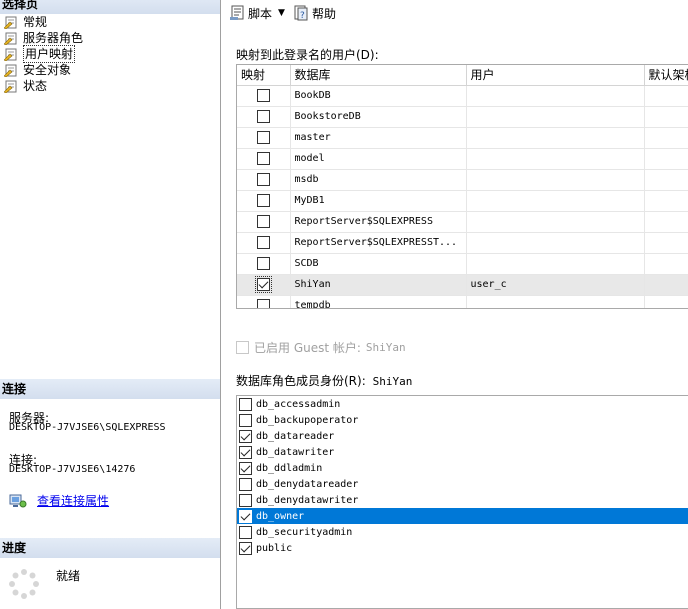  What do you see at coordinates (87, 427) in the screenshot?
I see `server-value: DESKTOP-J7VJSE6\SQLEXPRESS` at bounding box center [87, 427].